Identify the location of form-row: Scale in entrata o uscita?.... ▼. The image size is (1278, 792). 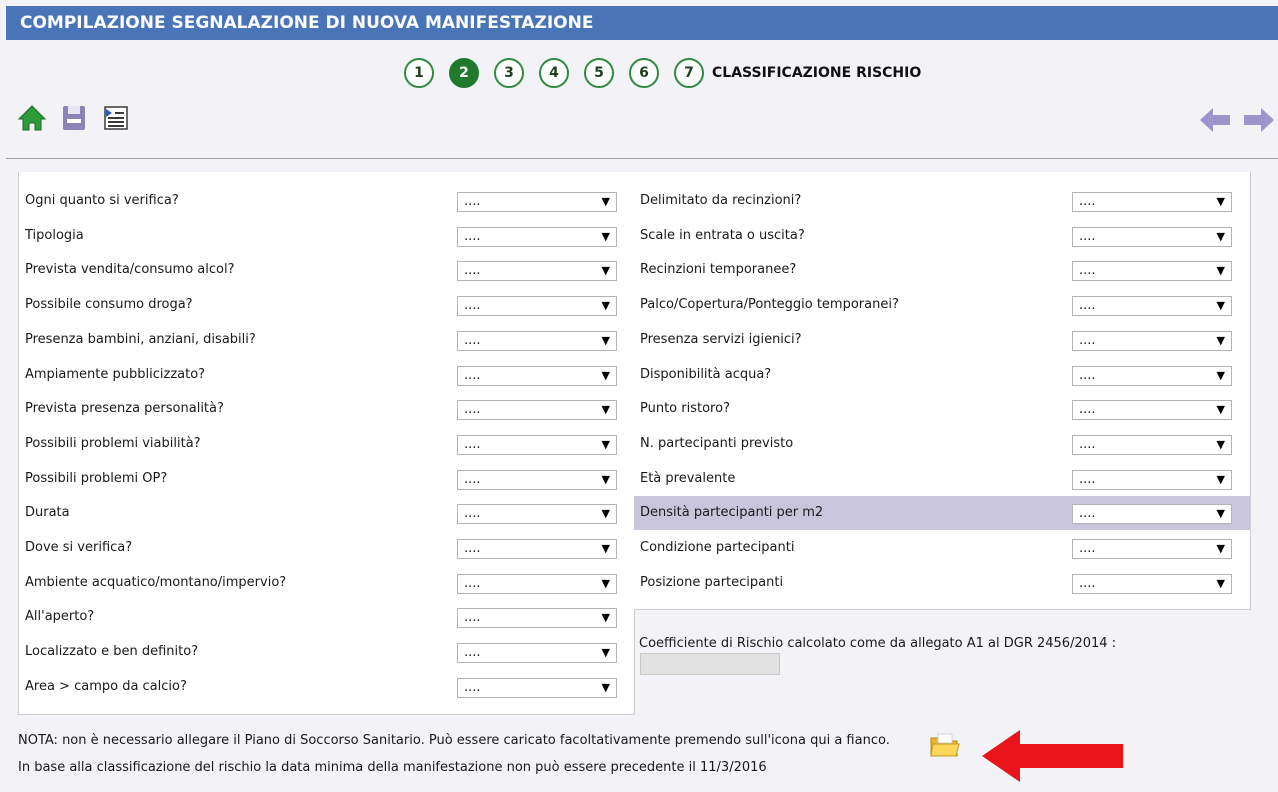
(942, 236).